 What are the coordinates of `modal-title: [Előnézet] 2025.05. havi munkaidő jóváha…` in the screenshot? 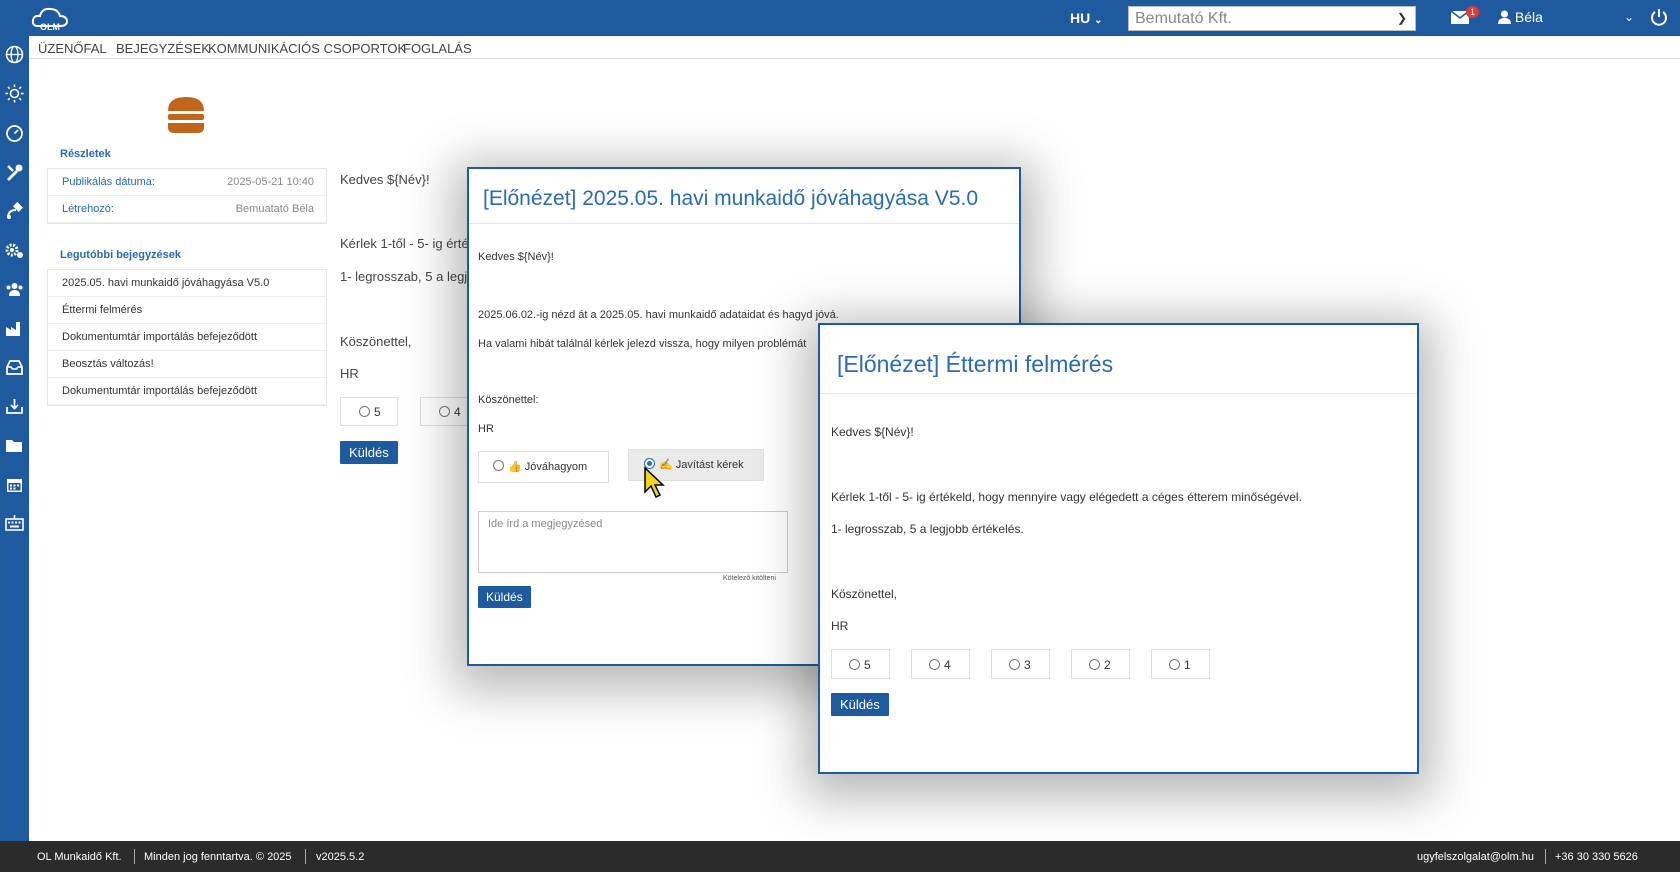 It's located at (731, 198).